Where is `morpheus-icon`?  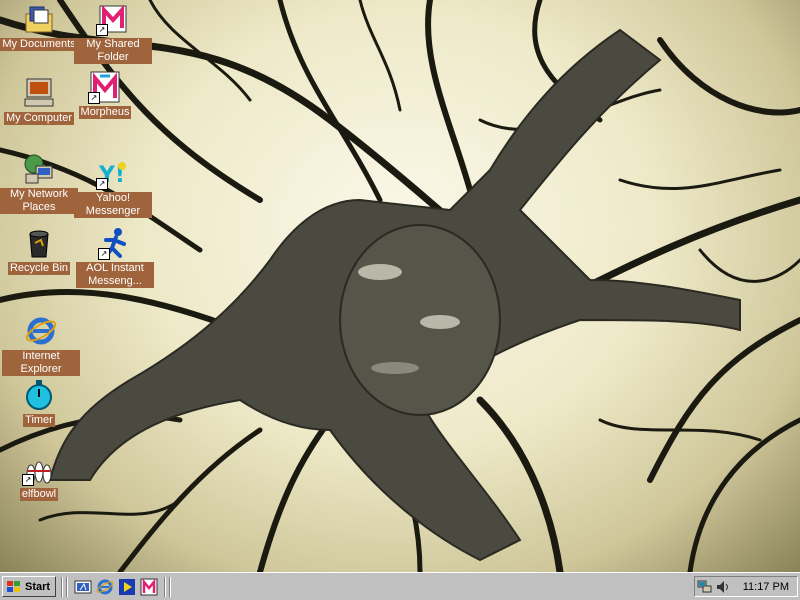
morpheus-icon is located at coordinates (149, 587).